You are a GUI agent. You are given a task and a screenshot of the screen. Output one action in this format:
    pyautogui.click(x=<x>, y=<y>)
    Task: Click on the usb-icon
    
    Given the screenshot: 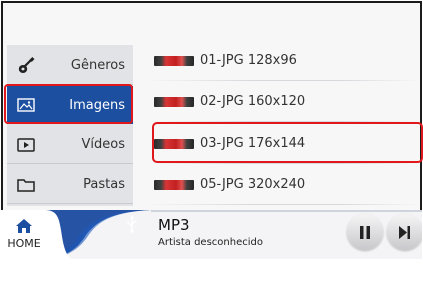 What is the action you would take?
    pyautogui.click(x=132, y=226)
    